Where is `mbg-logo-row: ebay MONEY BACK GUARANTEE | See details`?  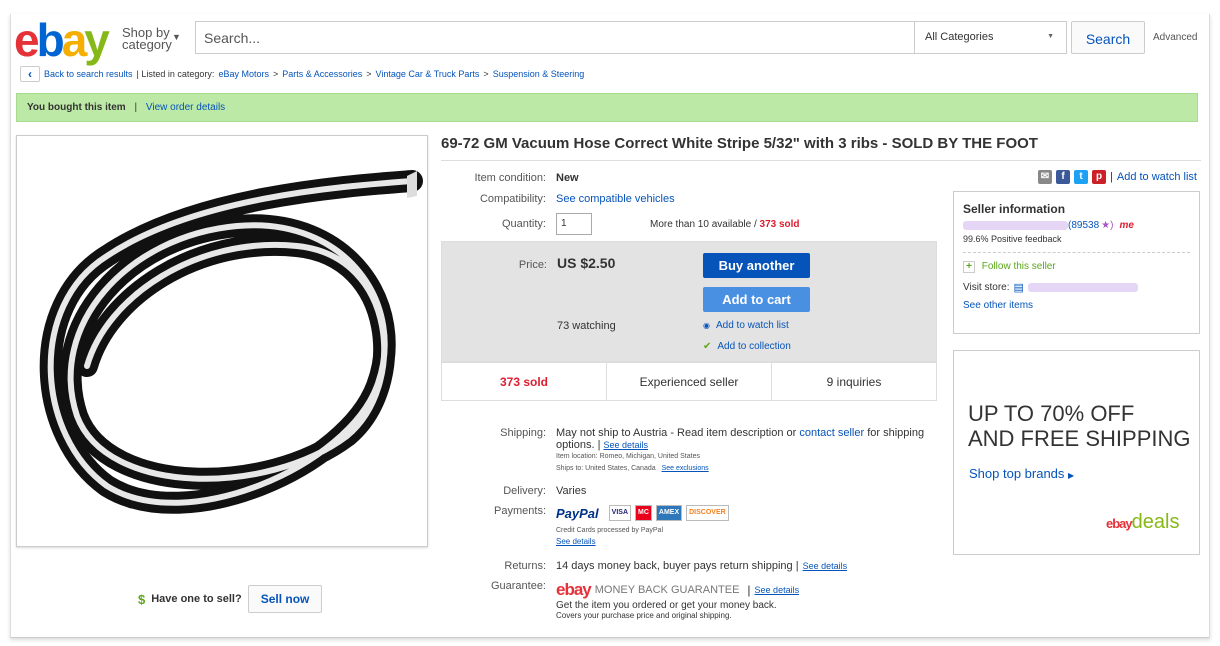
mbg-logo-row: ebay MONEY BACK GUARANTEE | See details is located at coordinates (677, 590).